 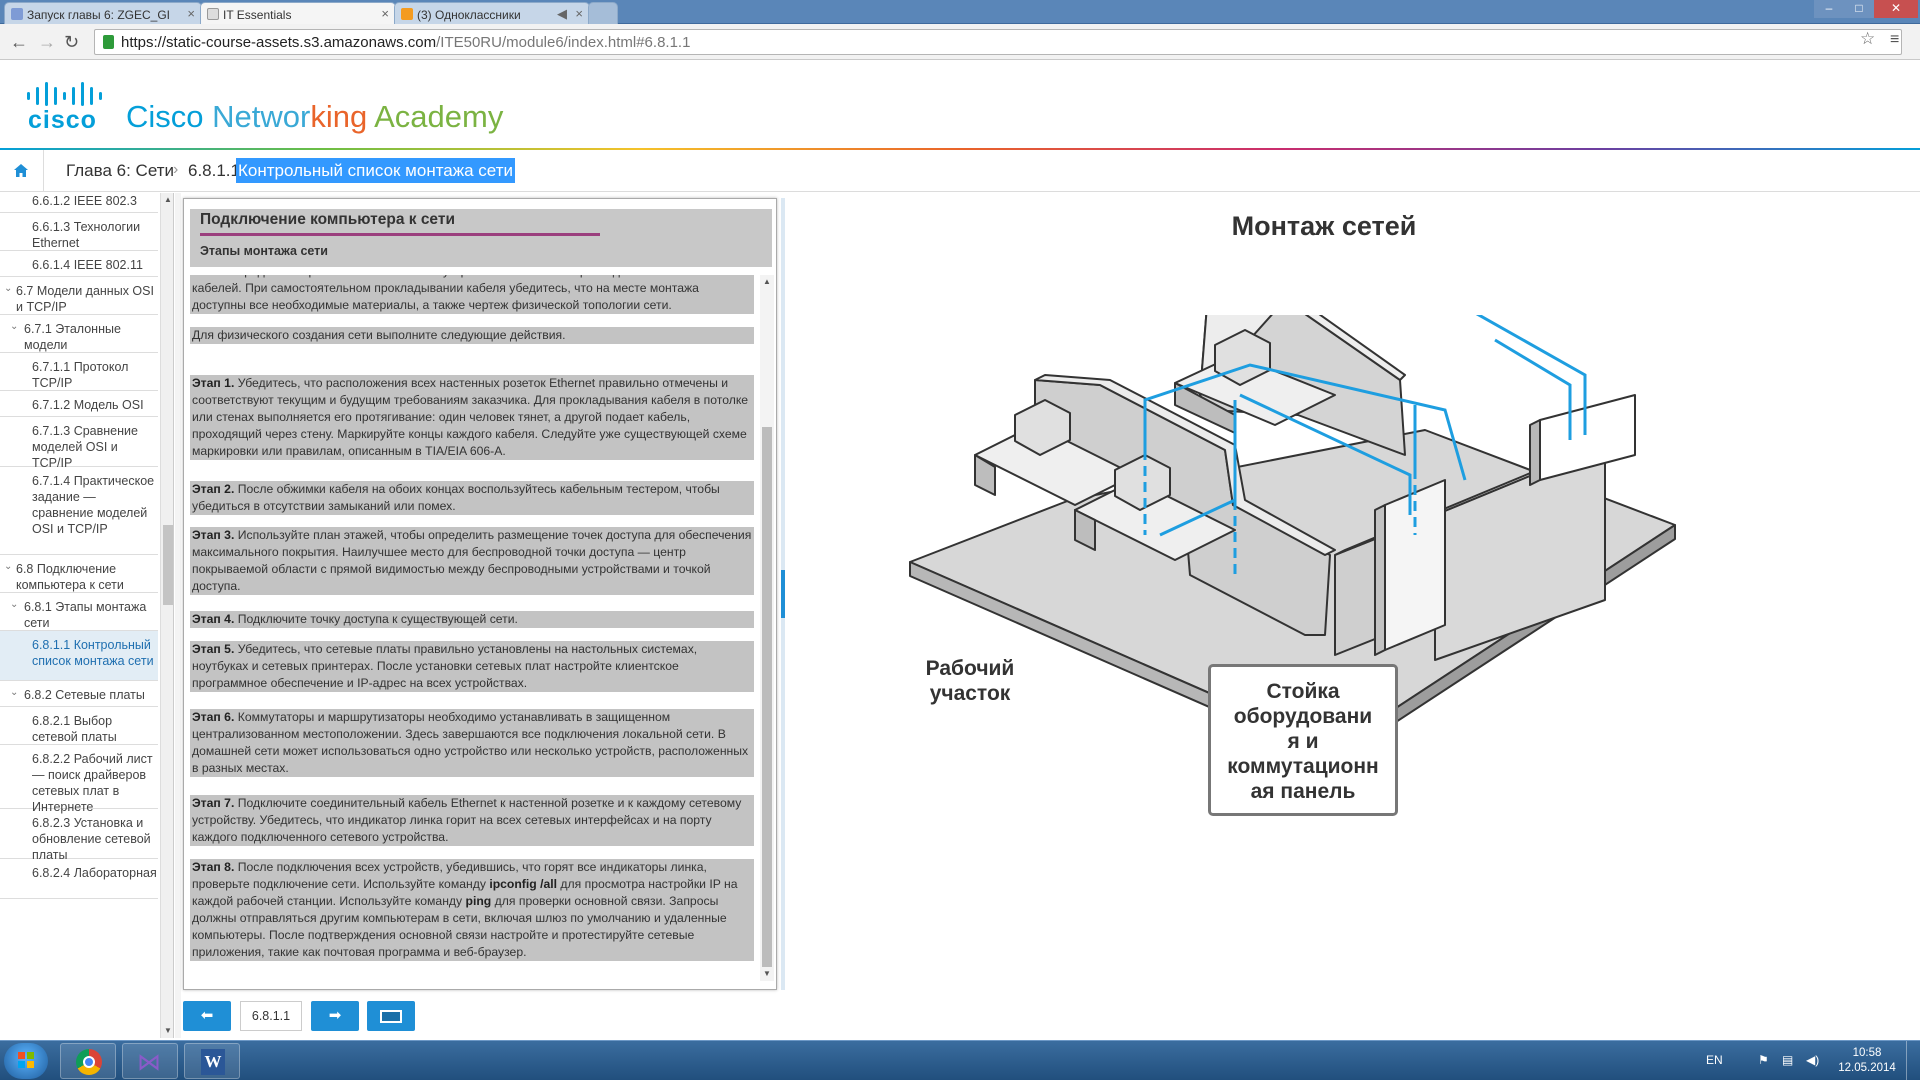 What do you see at coordinates (79, 656) in the screenshot?
I see `sidebar-item: 6.8.1.1 Контрольный список монтажа сети` at bounding box center [79, 656].